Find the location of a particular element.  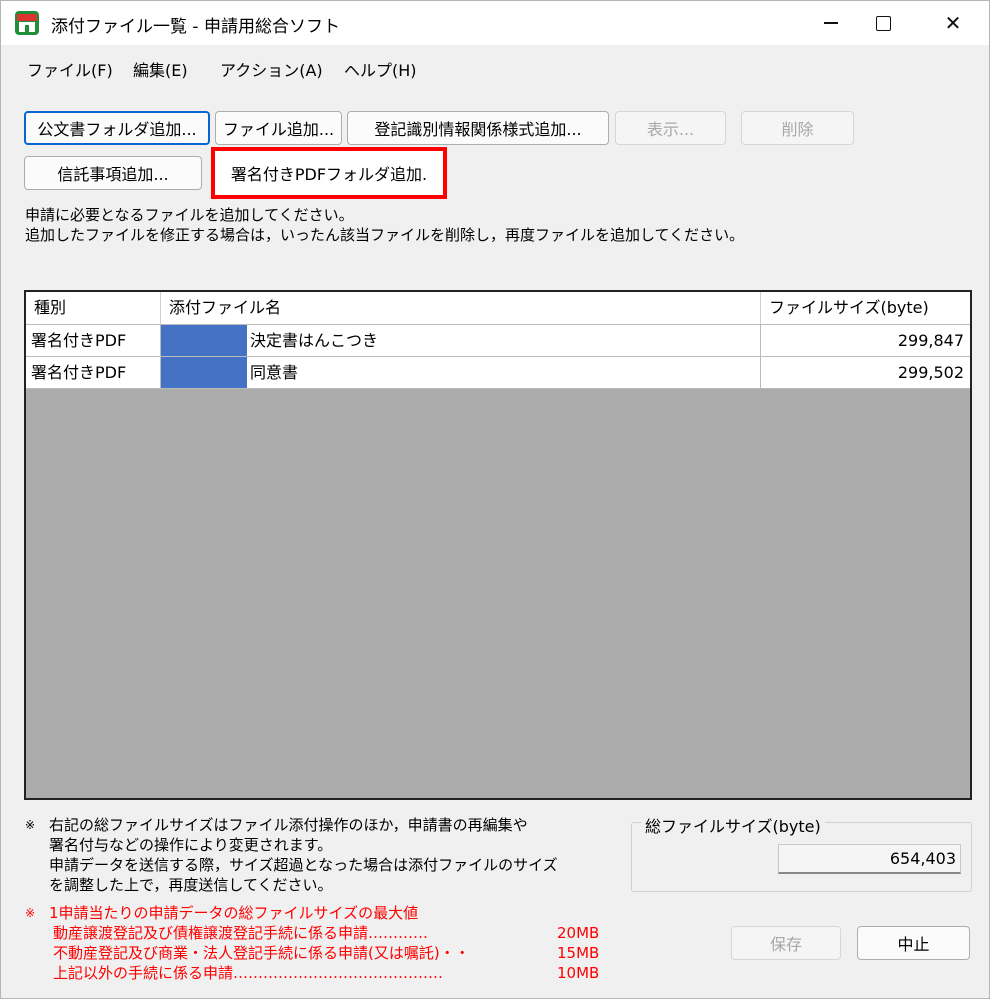

limit-value: 10MB is located at coordinates (578, 973).